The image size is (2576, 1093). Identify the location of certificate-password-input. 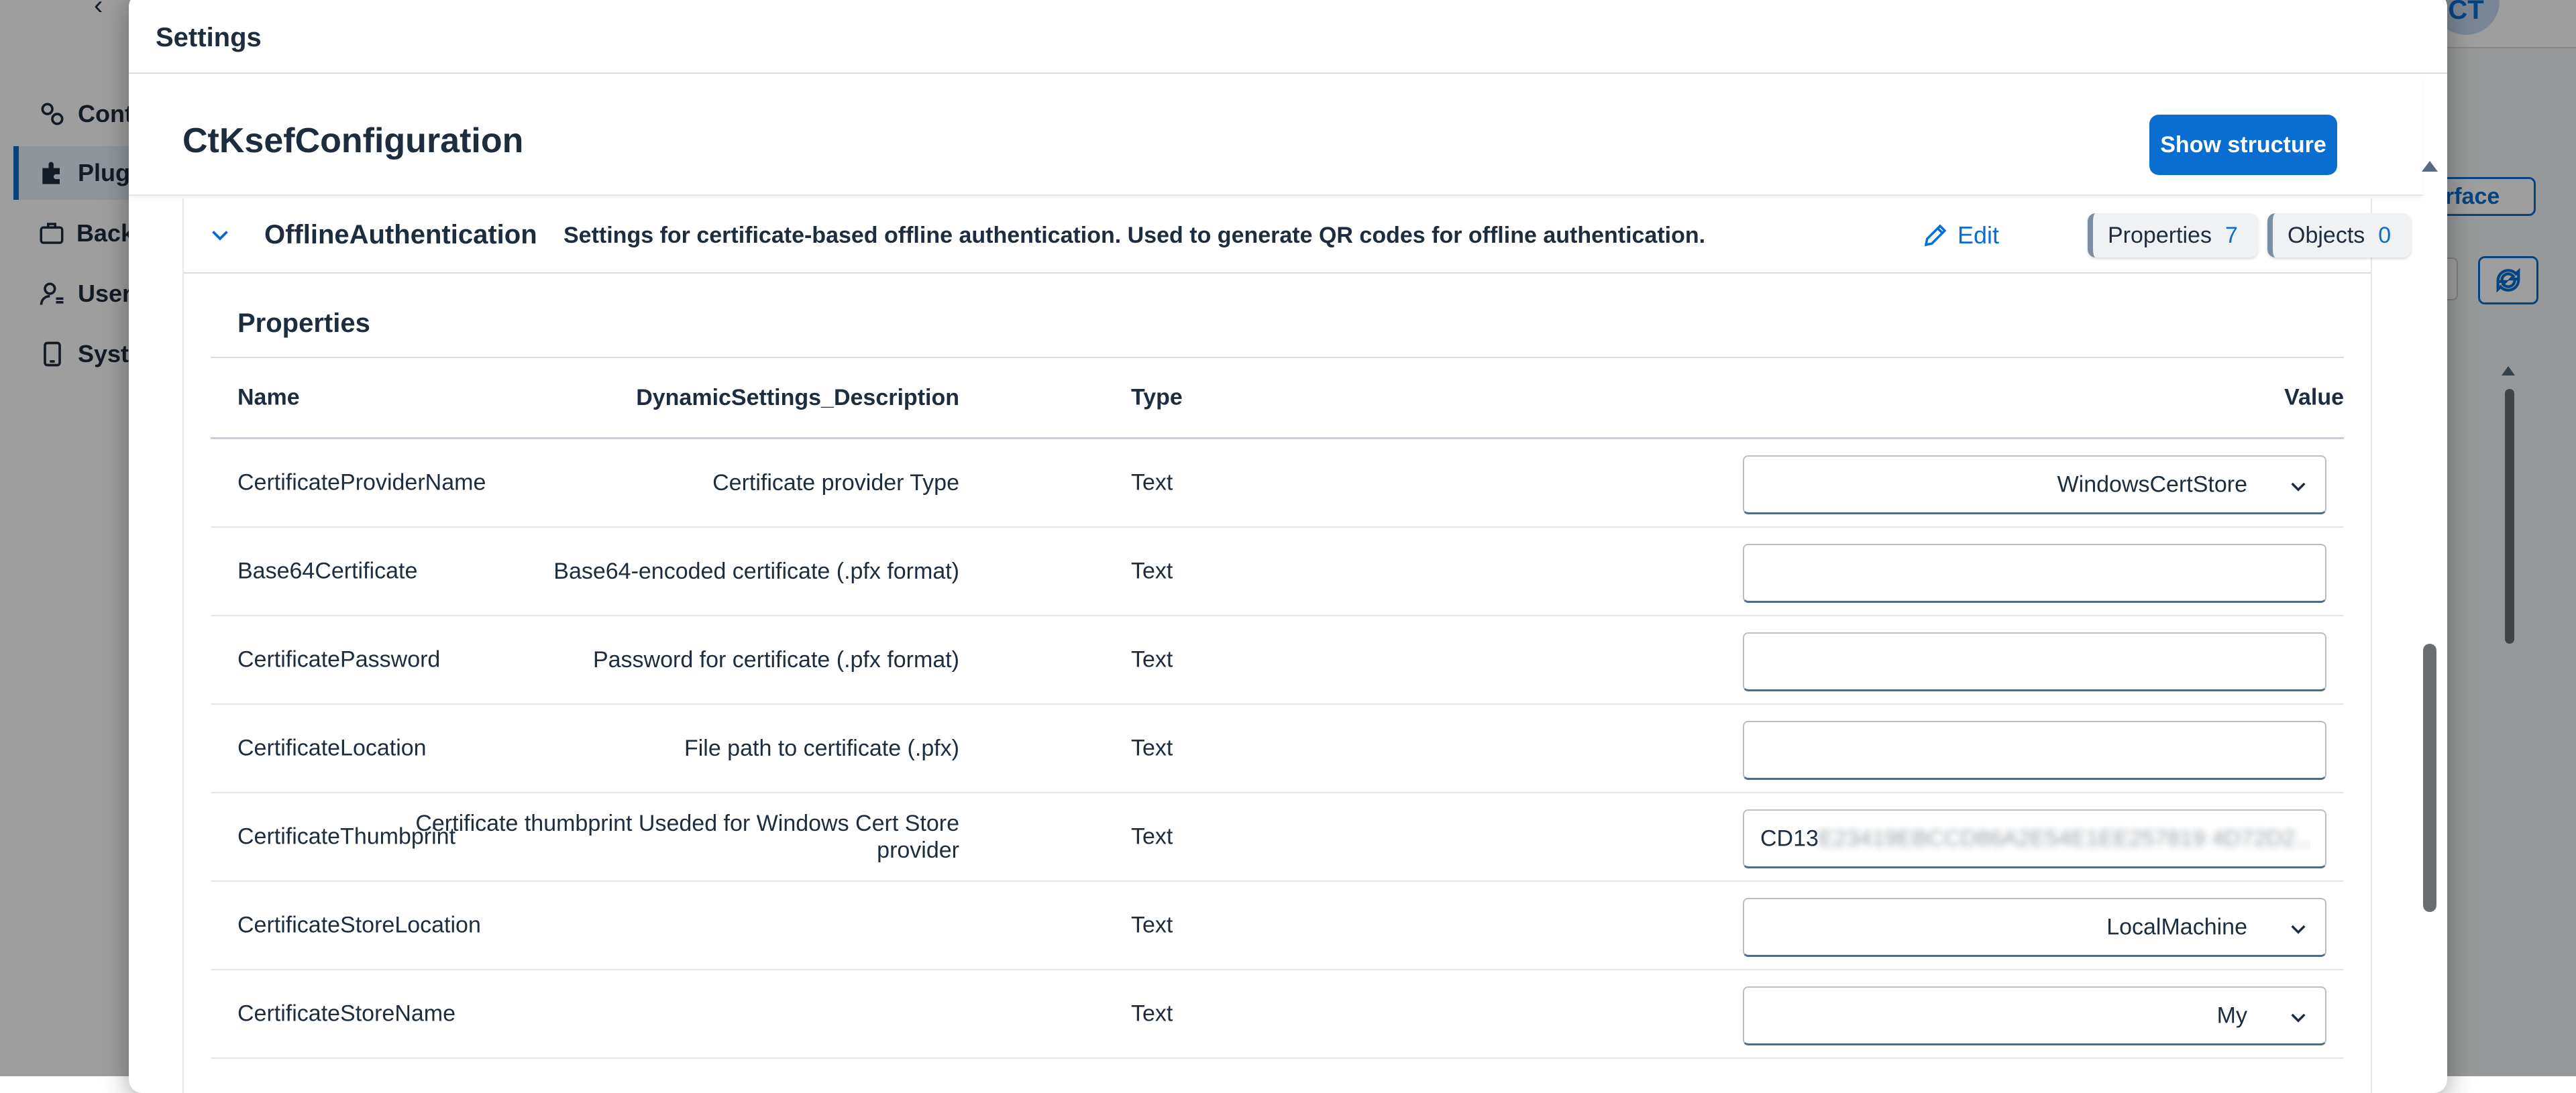
(2034, 661).